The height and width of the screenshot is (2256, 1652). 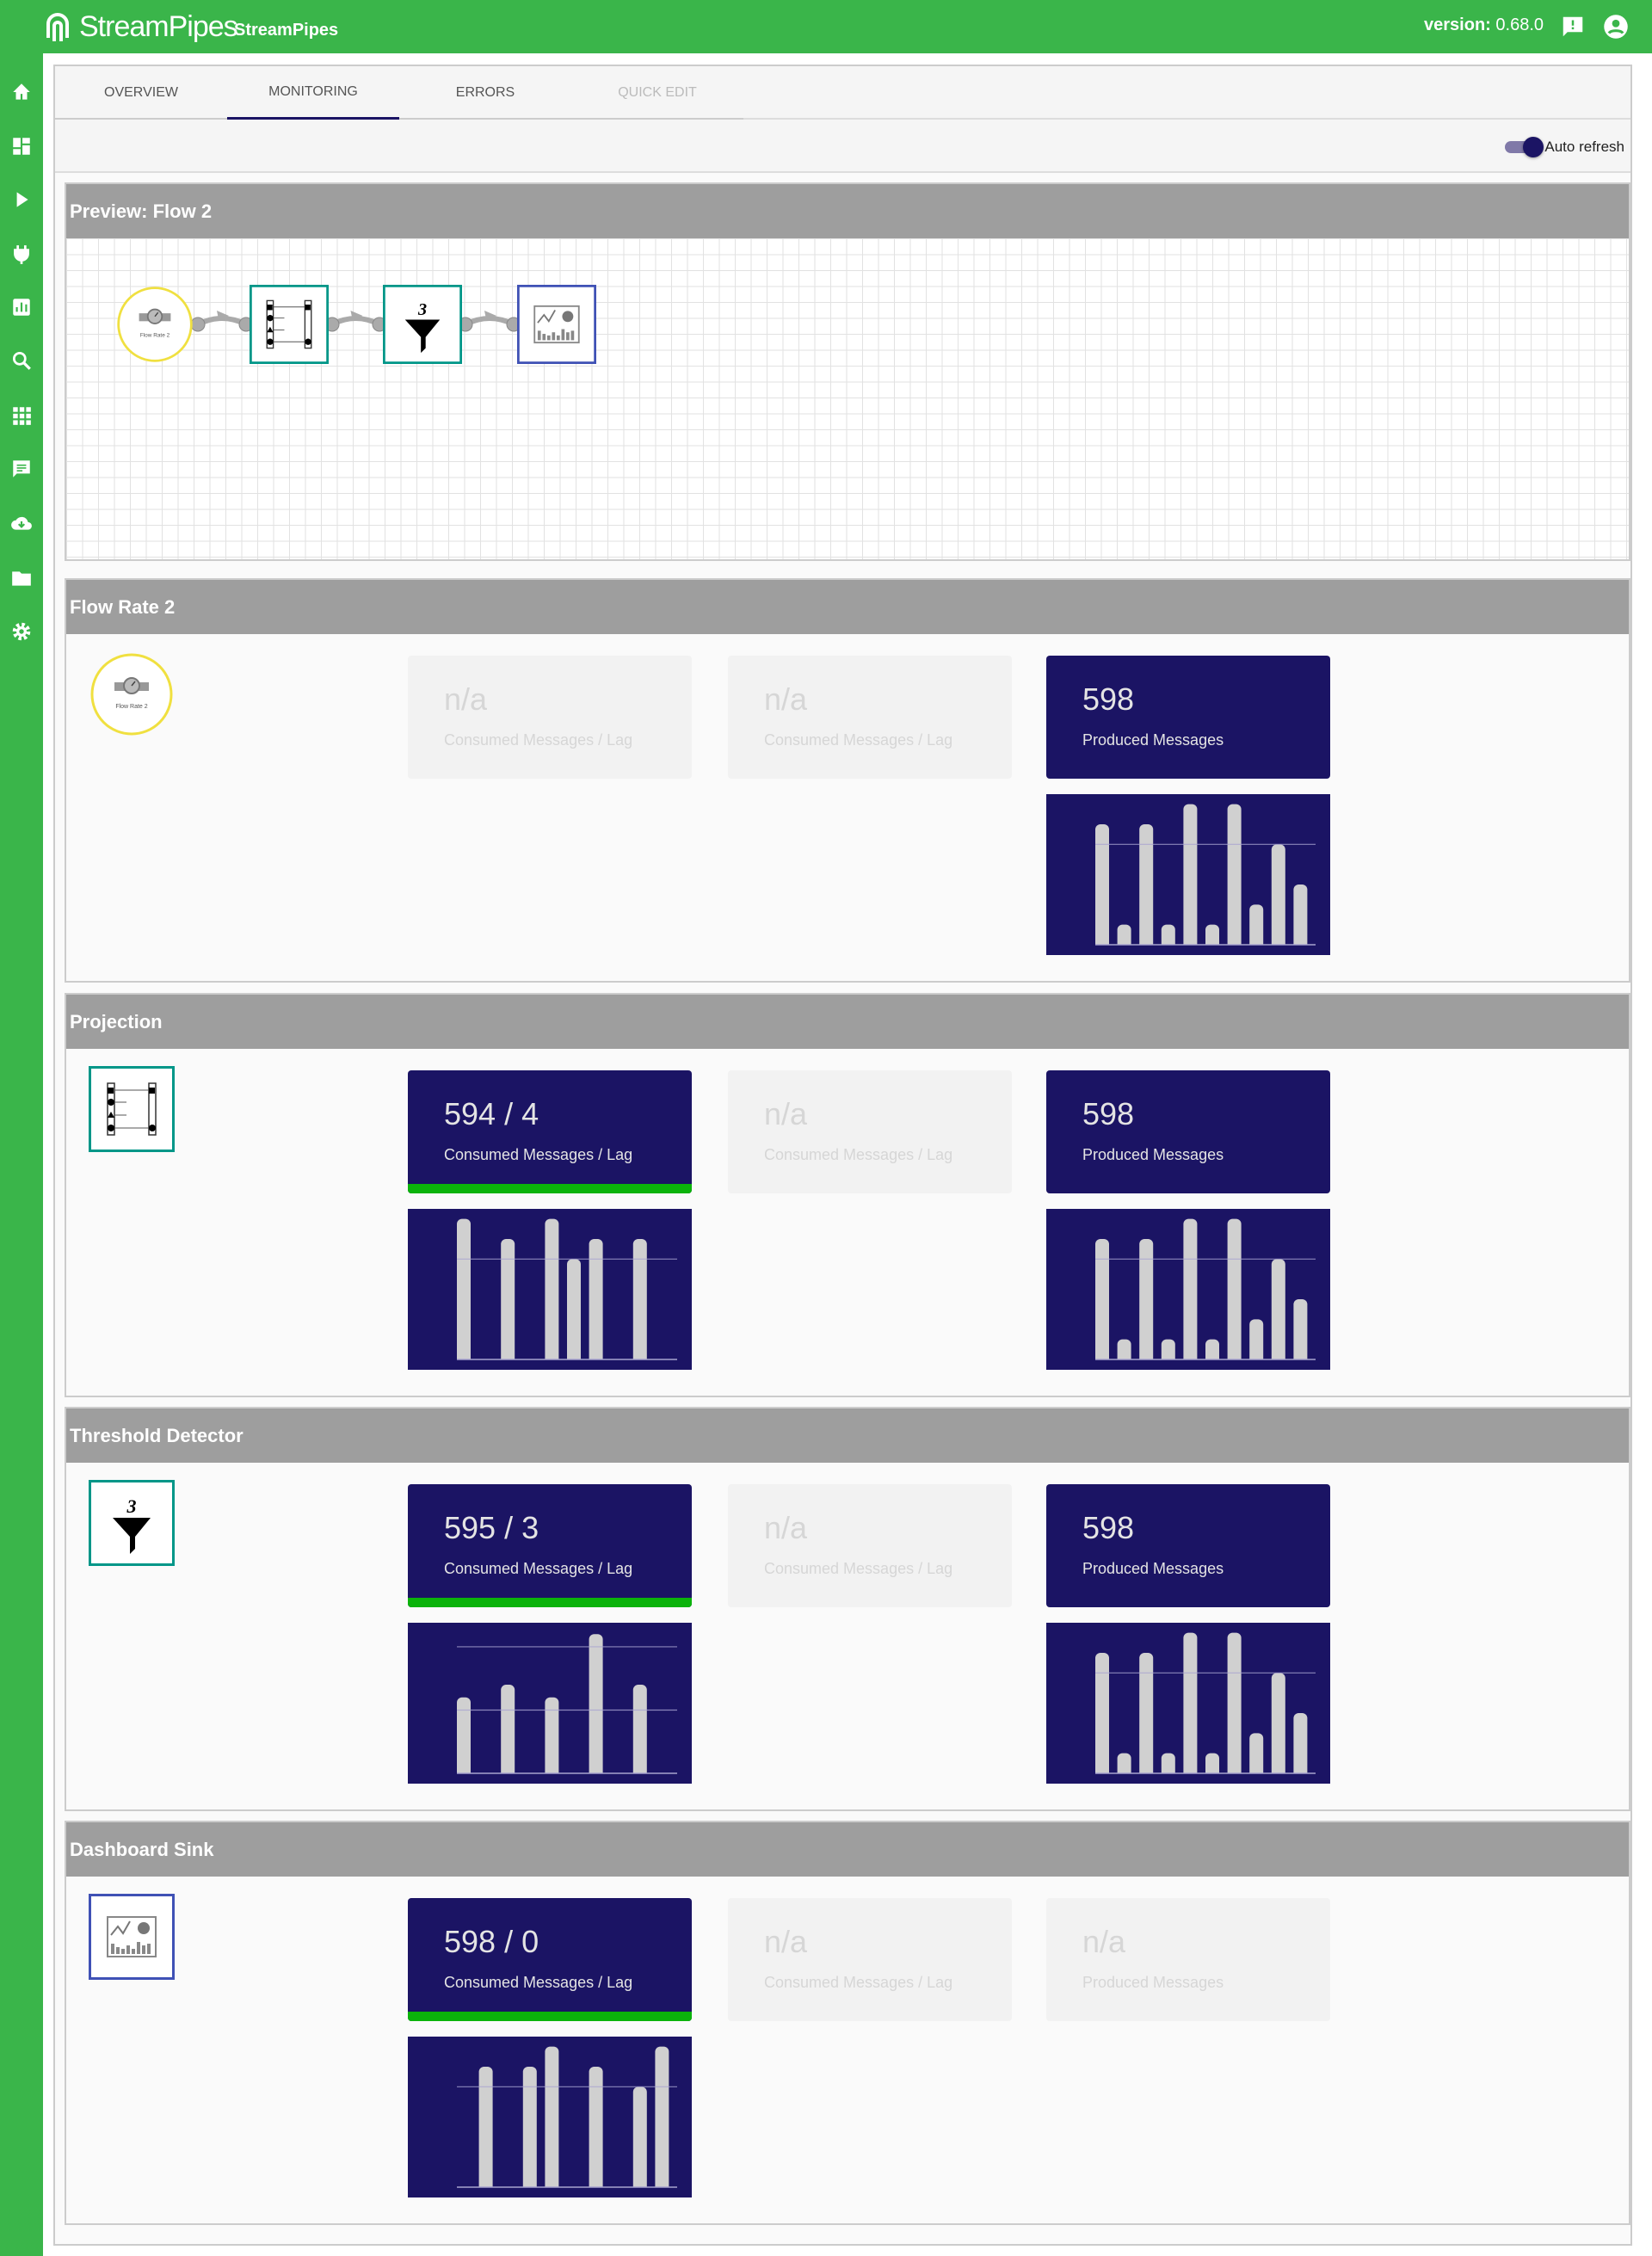 What do you see at coordinates (1584, 147) in the screenshot?
I see `auto-refresh-label: Auto refresh` at bounding box center [1584, 147].